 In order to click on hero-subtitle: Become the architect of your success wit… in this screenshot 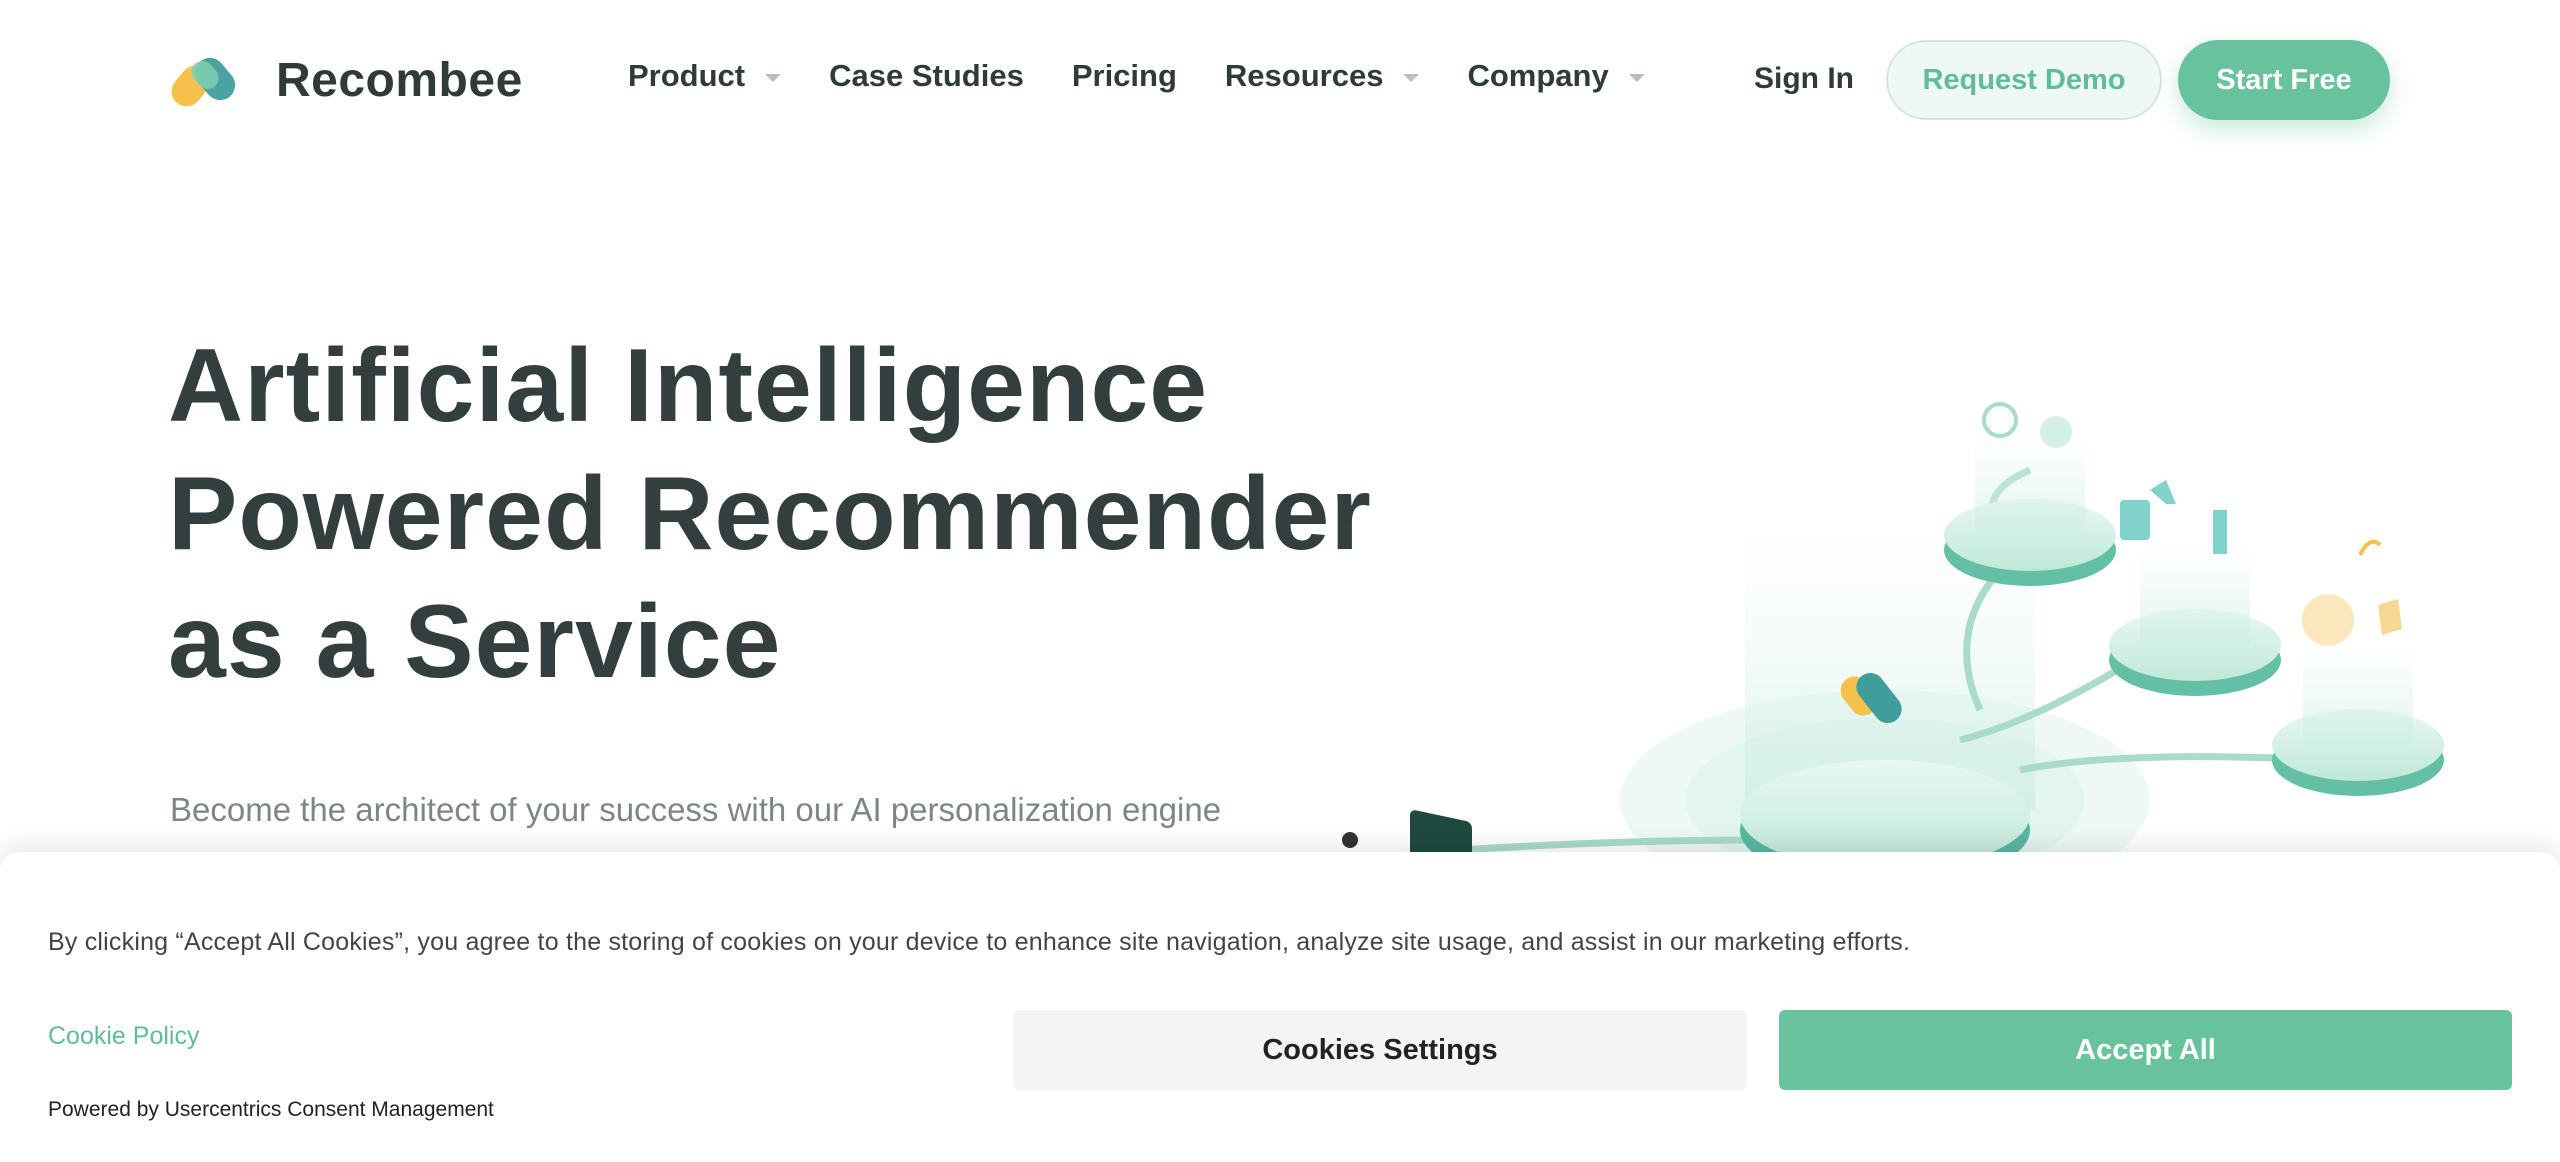, I will do `click(696, 809)`.